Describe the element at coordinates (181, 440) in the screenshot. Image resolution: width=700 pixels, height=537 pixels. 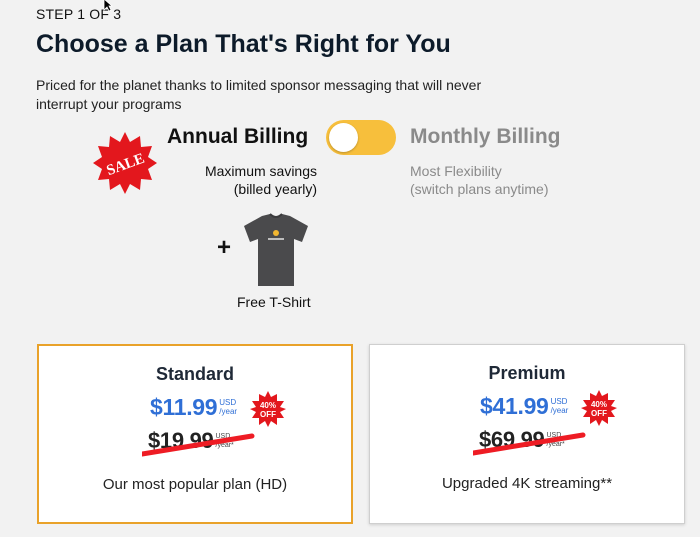
I see `old-price: $19.99` at that location.